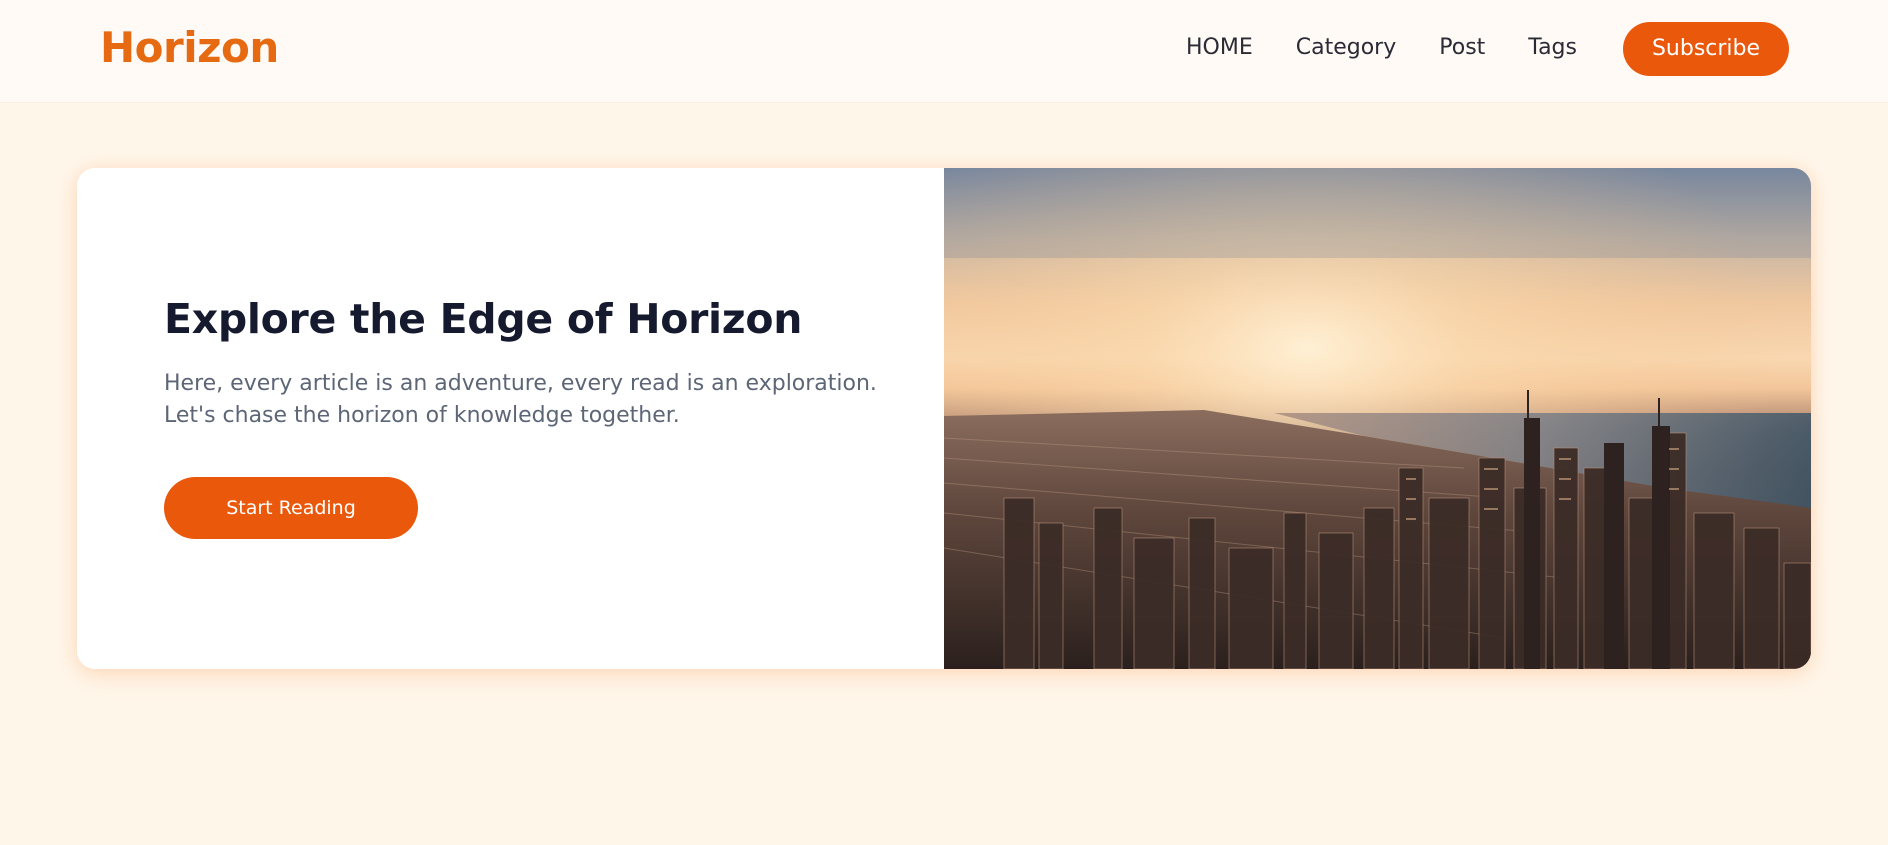 Image resolution: width=1888 pixels, height=845 pixels. I want to click on subscribe-button: Subscribe, so click(1706, 49).